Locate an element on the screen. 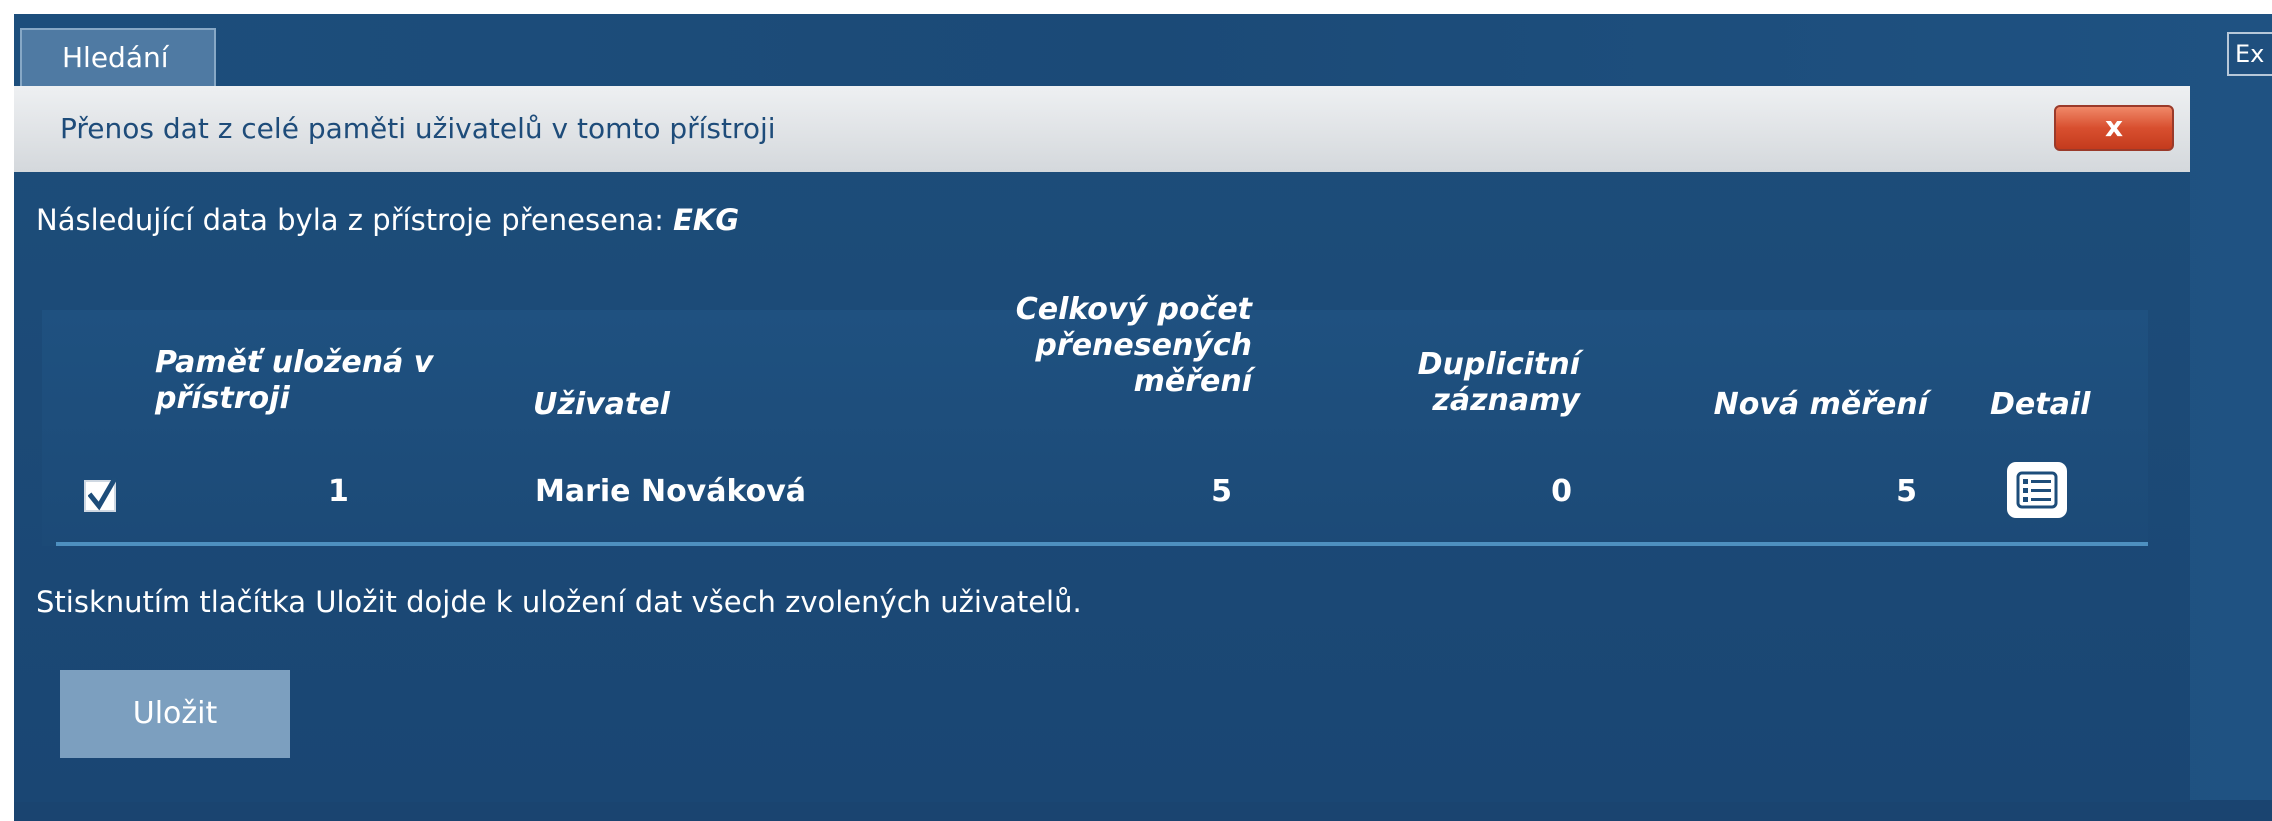  check-icon is located at coordinates (103, 494).